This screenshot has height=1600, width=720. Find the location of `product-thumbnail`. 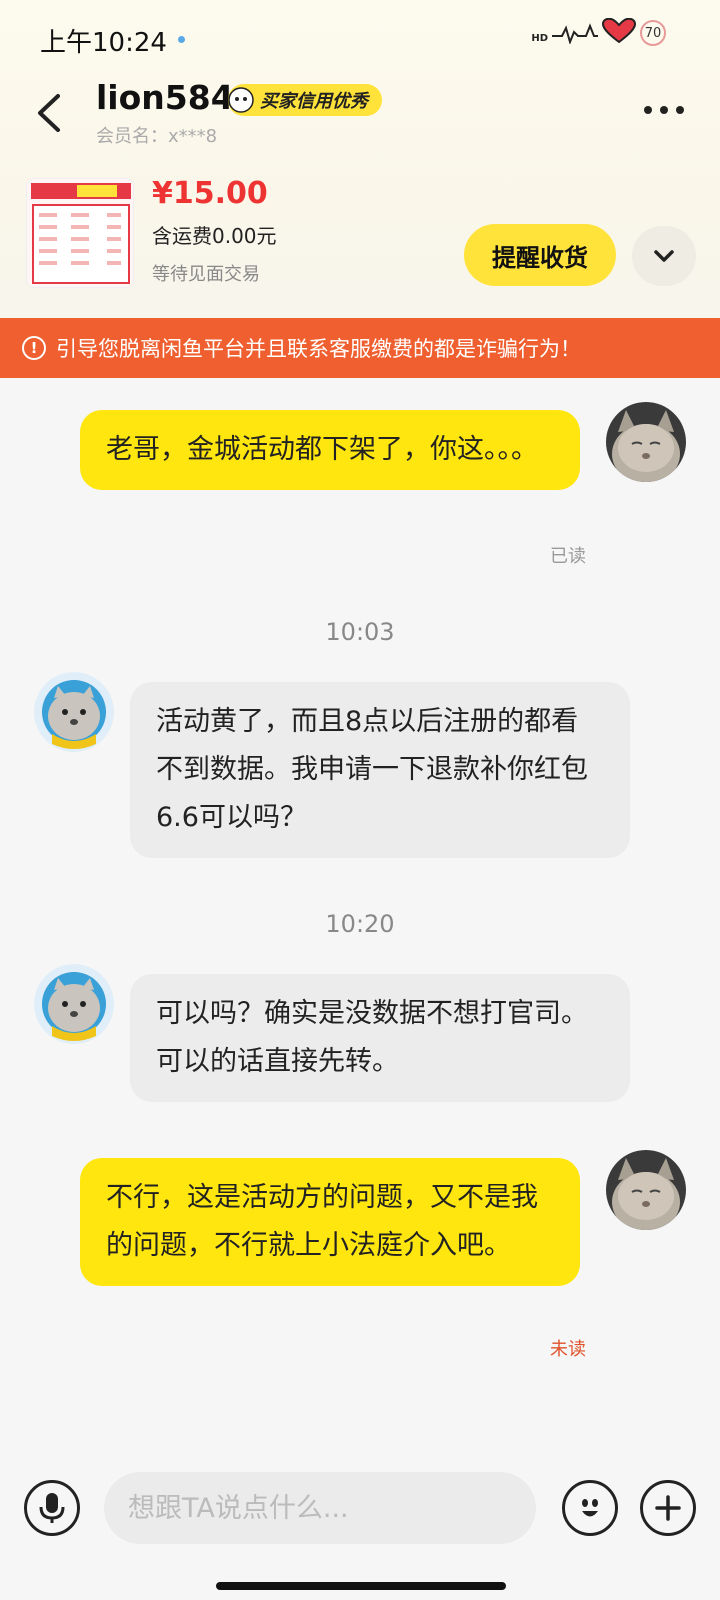

product-thumbnail is located at coordinates (80, 233).